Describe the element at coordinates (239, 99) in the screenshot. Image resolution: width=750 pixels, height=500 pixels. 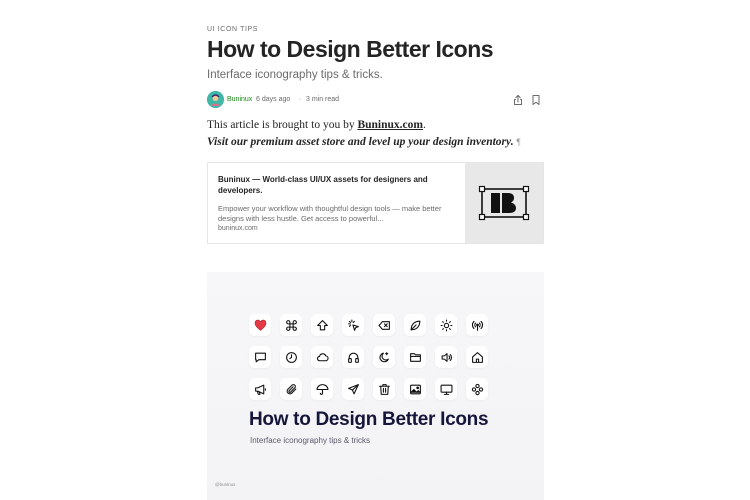
I see `author-name: Buninux` at that location.